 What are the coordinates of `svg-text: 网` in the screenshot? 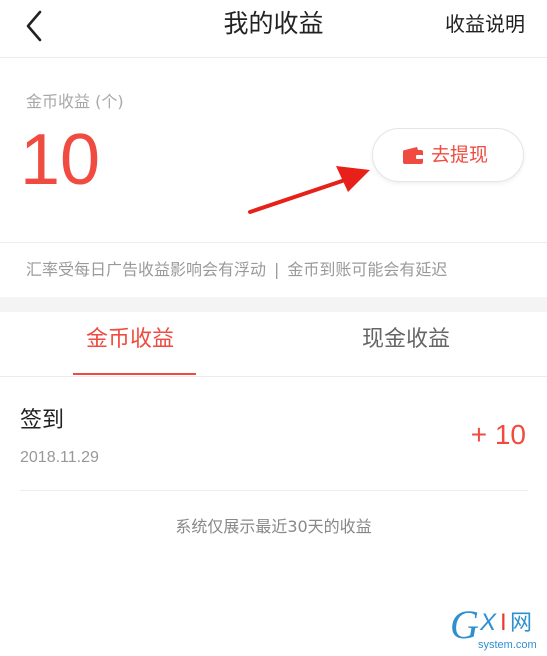 It's located at (521, 623).